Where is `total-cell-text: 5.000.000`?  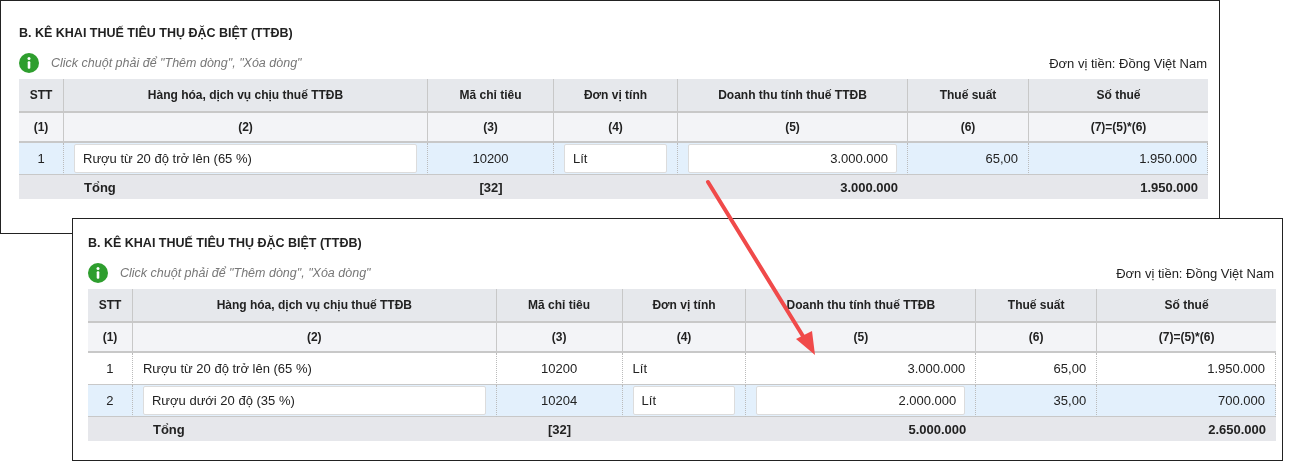
total-cell-text: 5.000.000 is located at coordinates (937, 429).